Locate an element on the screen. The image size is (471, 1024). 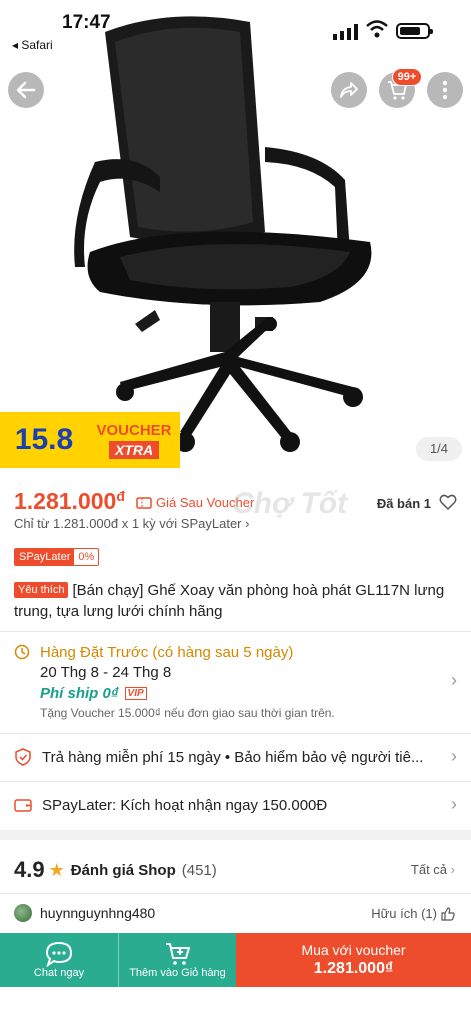
helpful-button: Hữu ích (1) is located at coordinates (413, 913).